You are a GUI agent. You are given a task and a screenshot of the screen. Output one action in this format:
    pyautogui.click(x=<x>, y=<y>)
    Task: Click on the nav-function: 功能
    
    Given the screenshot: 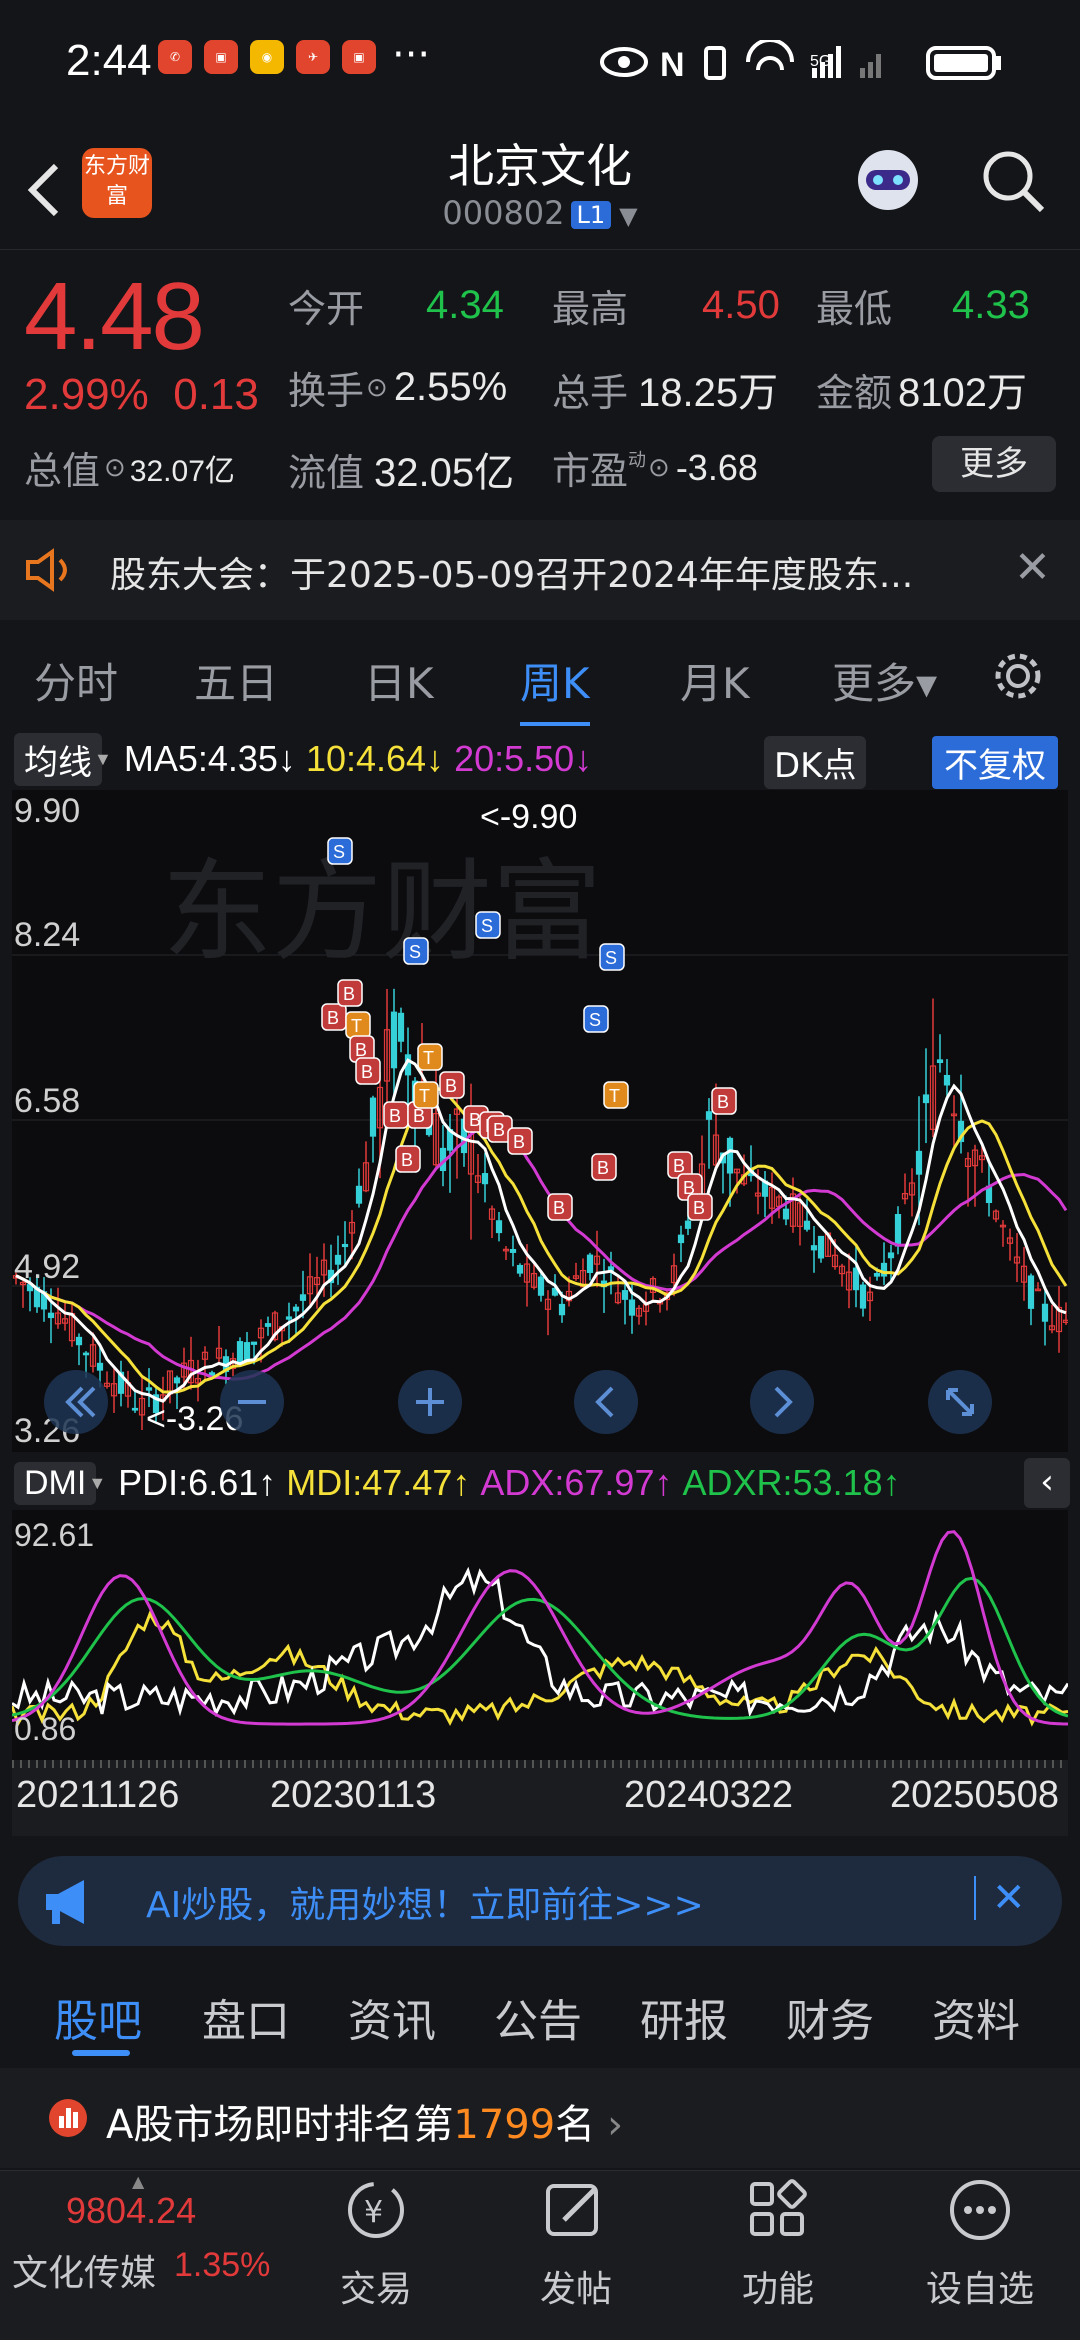 What is the action you would take?
    pyautogui.click(x=778, y=2286)
    